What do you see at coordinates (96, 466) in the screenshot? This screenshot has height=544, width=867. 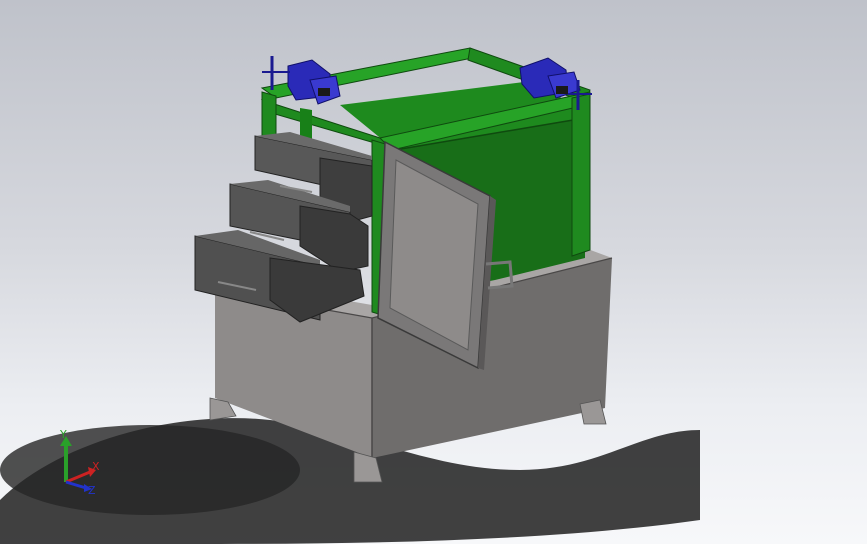 I see `axis-x-label: X` at bounding box center [96, 466].